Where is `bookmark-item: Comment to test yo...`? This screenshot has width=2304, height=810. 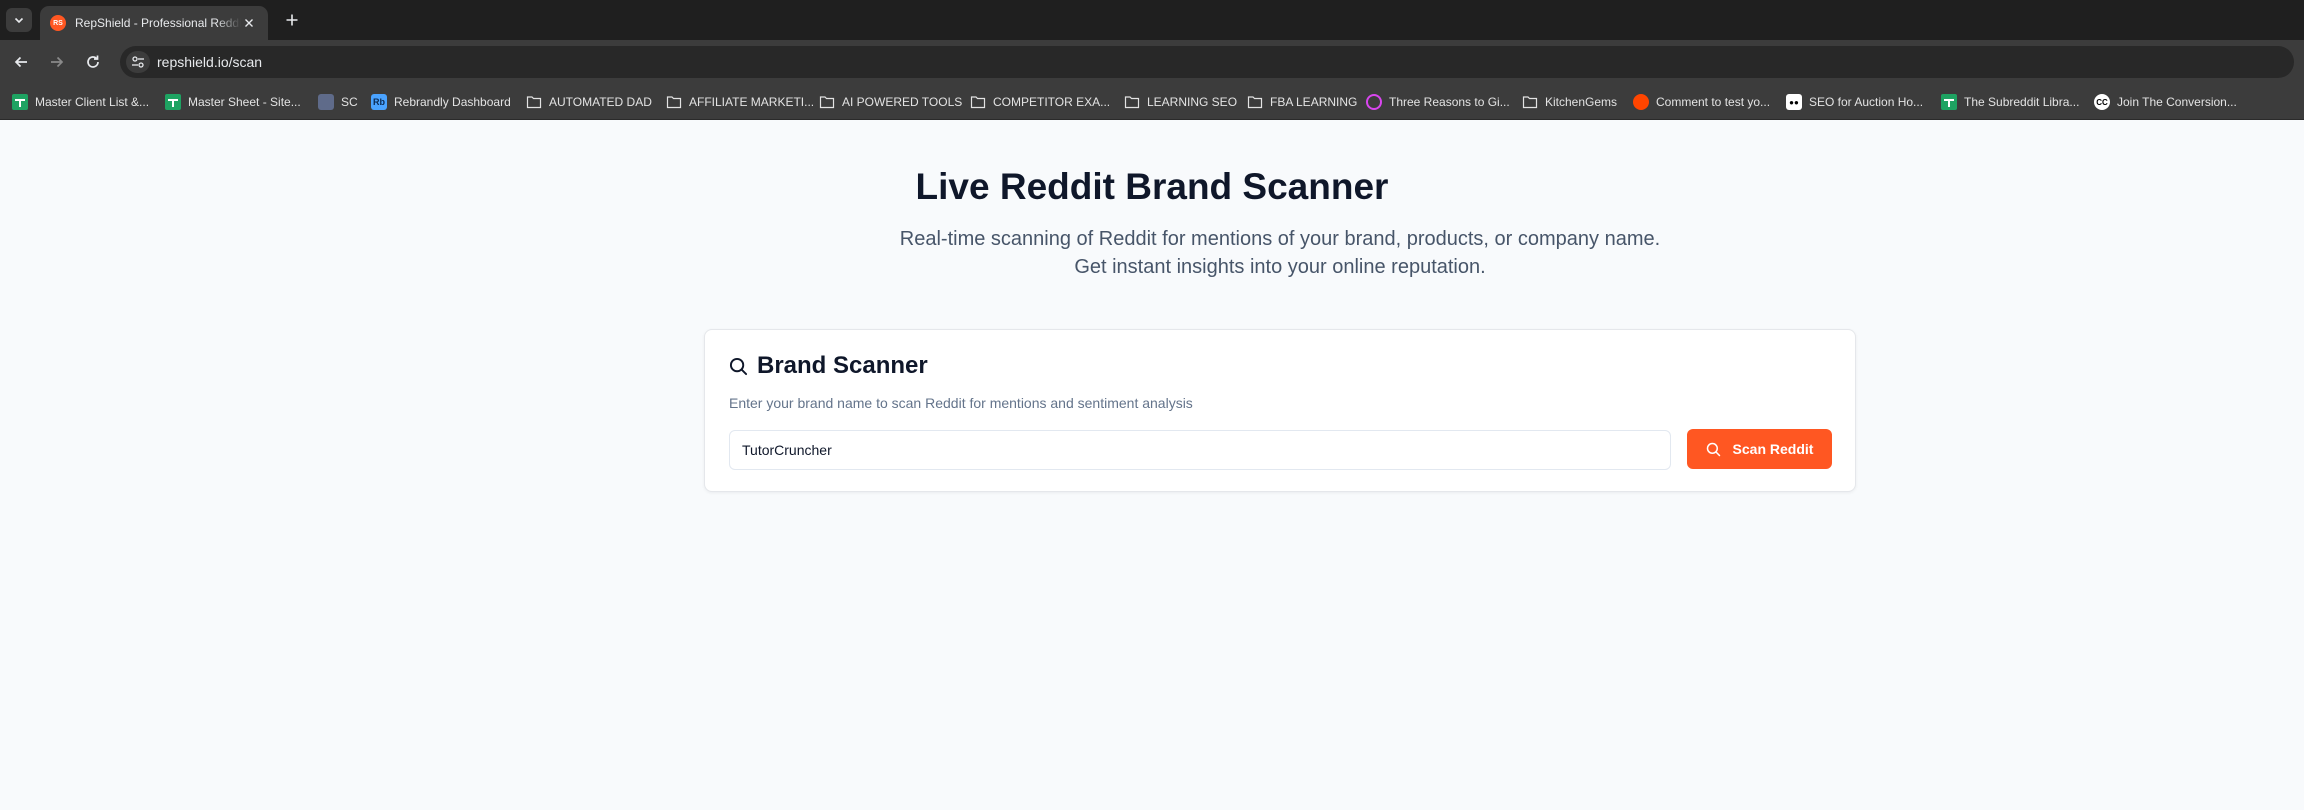
bookmark-item: Comment to test yo... is located at coordinates (1701, 102).